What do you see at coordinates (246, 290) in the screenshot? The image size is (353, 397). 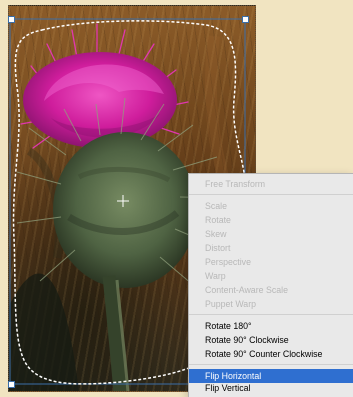 I see `menu-item-content-aware-scale: Content-Aware Scale` at bounding box center [246, 290].